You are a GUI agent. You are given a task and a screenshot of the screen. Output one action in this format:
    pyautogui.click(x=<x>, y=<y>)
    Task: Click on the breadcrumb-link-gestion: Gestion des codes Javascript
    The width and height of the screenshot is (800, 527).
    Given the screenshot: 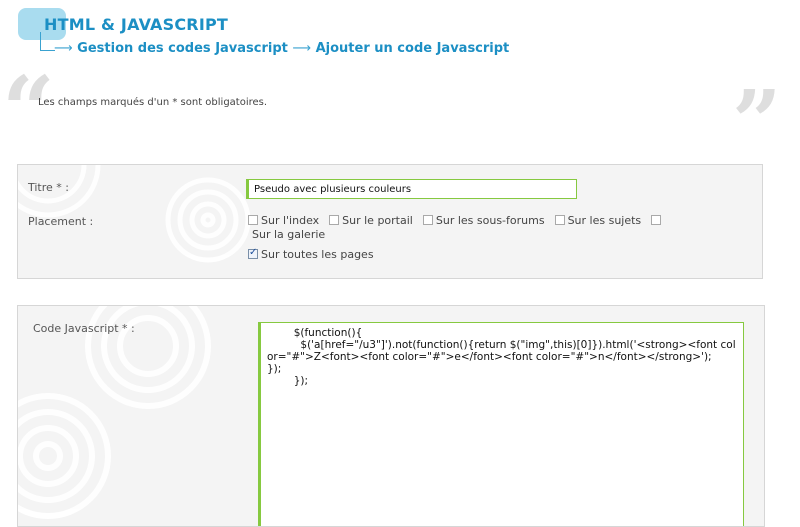 What is the action you would take?
    pyautogui.click(x=182, y=48)
    